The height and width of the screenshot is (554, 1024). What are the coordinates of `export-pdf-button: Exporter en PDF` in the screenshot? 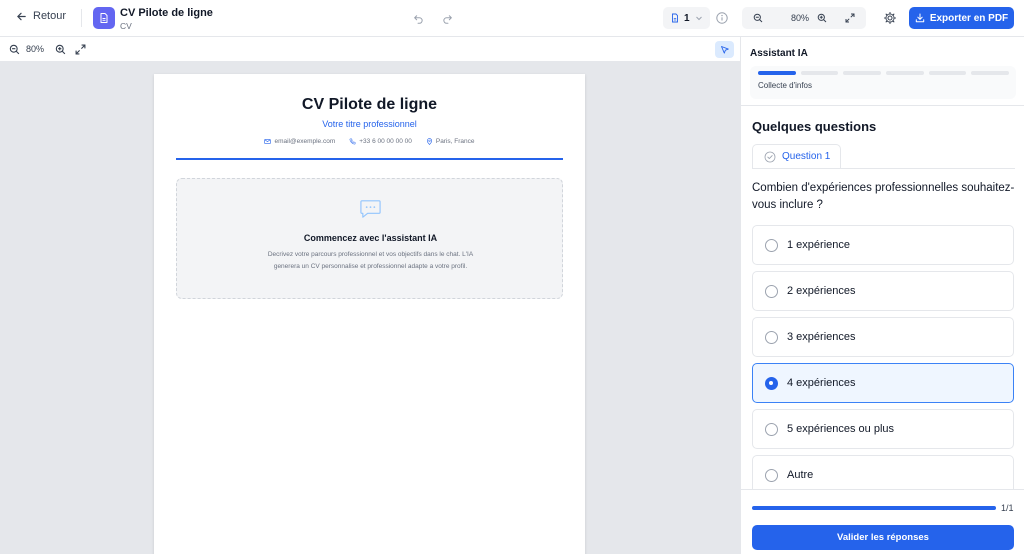 It's located at (961, 18).